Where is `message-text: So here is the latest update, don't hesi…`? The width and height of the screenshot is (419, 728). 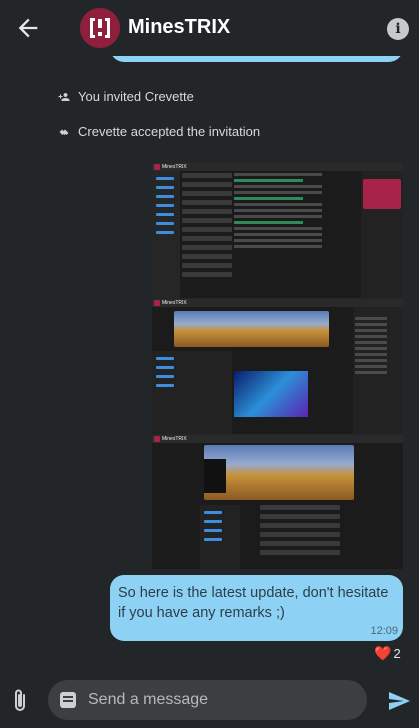
message-text: So here is the latest update, don't hesi… is located at coordinates (253, 603).